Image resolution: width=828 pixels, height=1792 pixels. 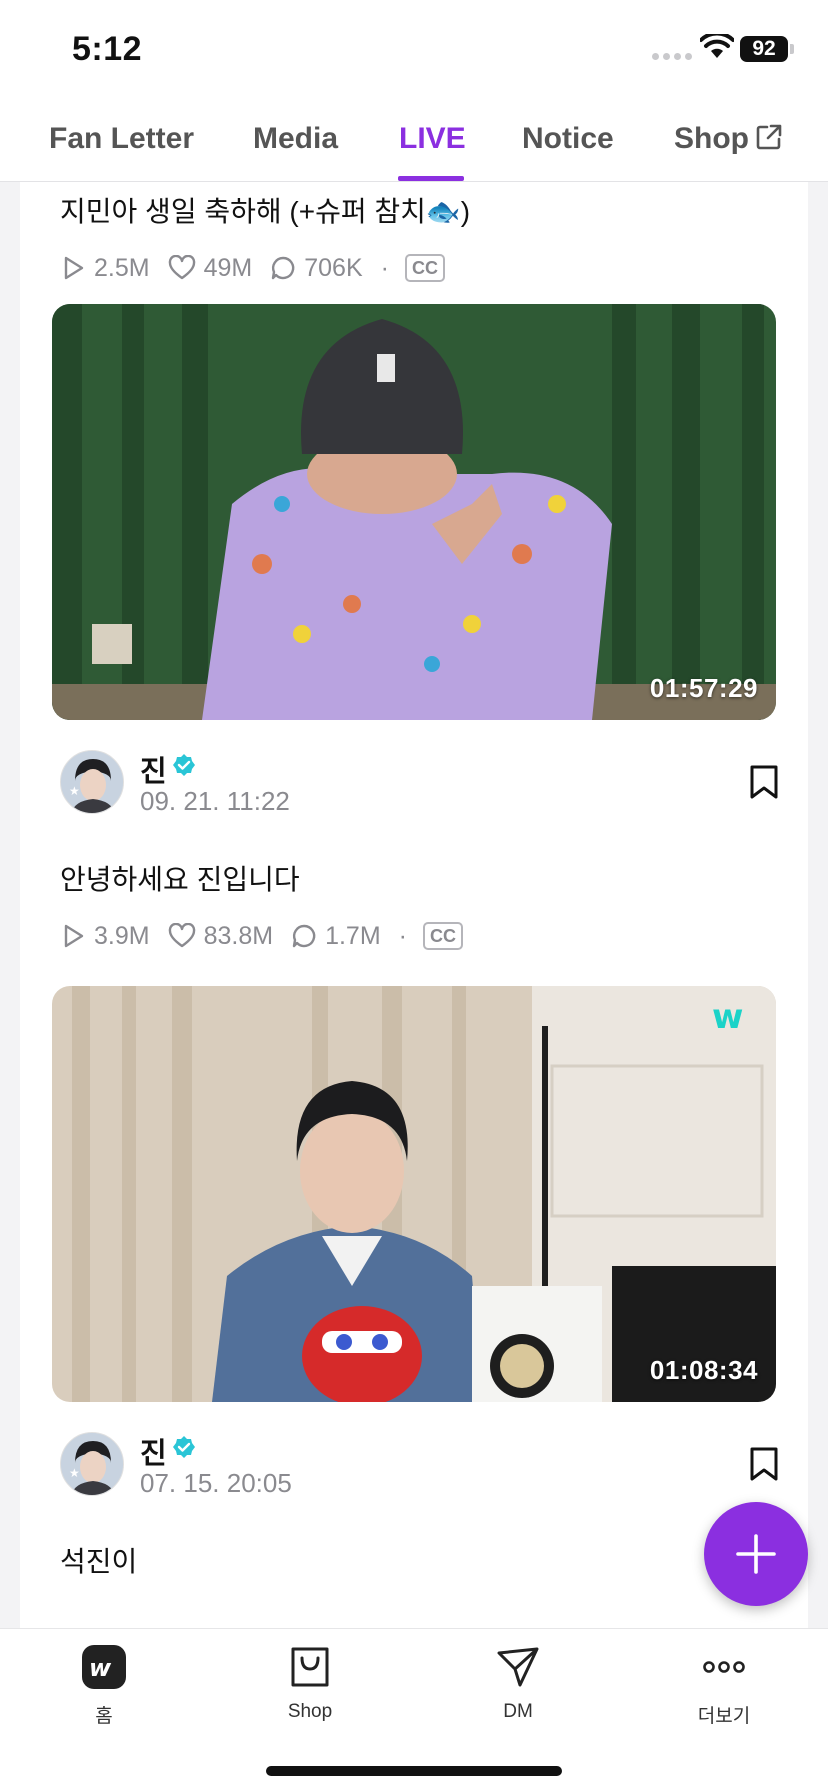 I want to click on post-title: 지민아 생일 축하해 (+슈퍼 참치🐟), so click(x=265, y=210).